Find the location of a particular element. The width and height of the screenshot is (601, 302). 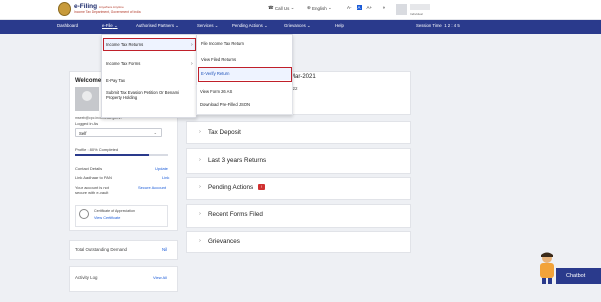

nav-help: Help is located at coordinates (339, 25).